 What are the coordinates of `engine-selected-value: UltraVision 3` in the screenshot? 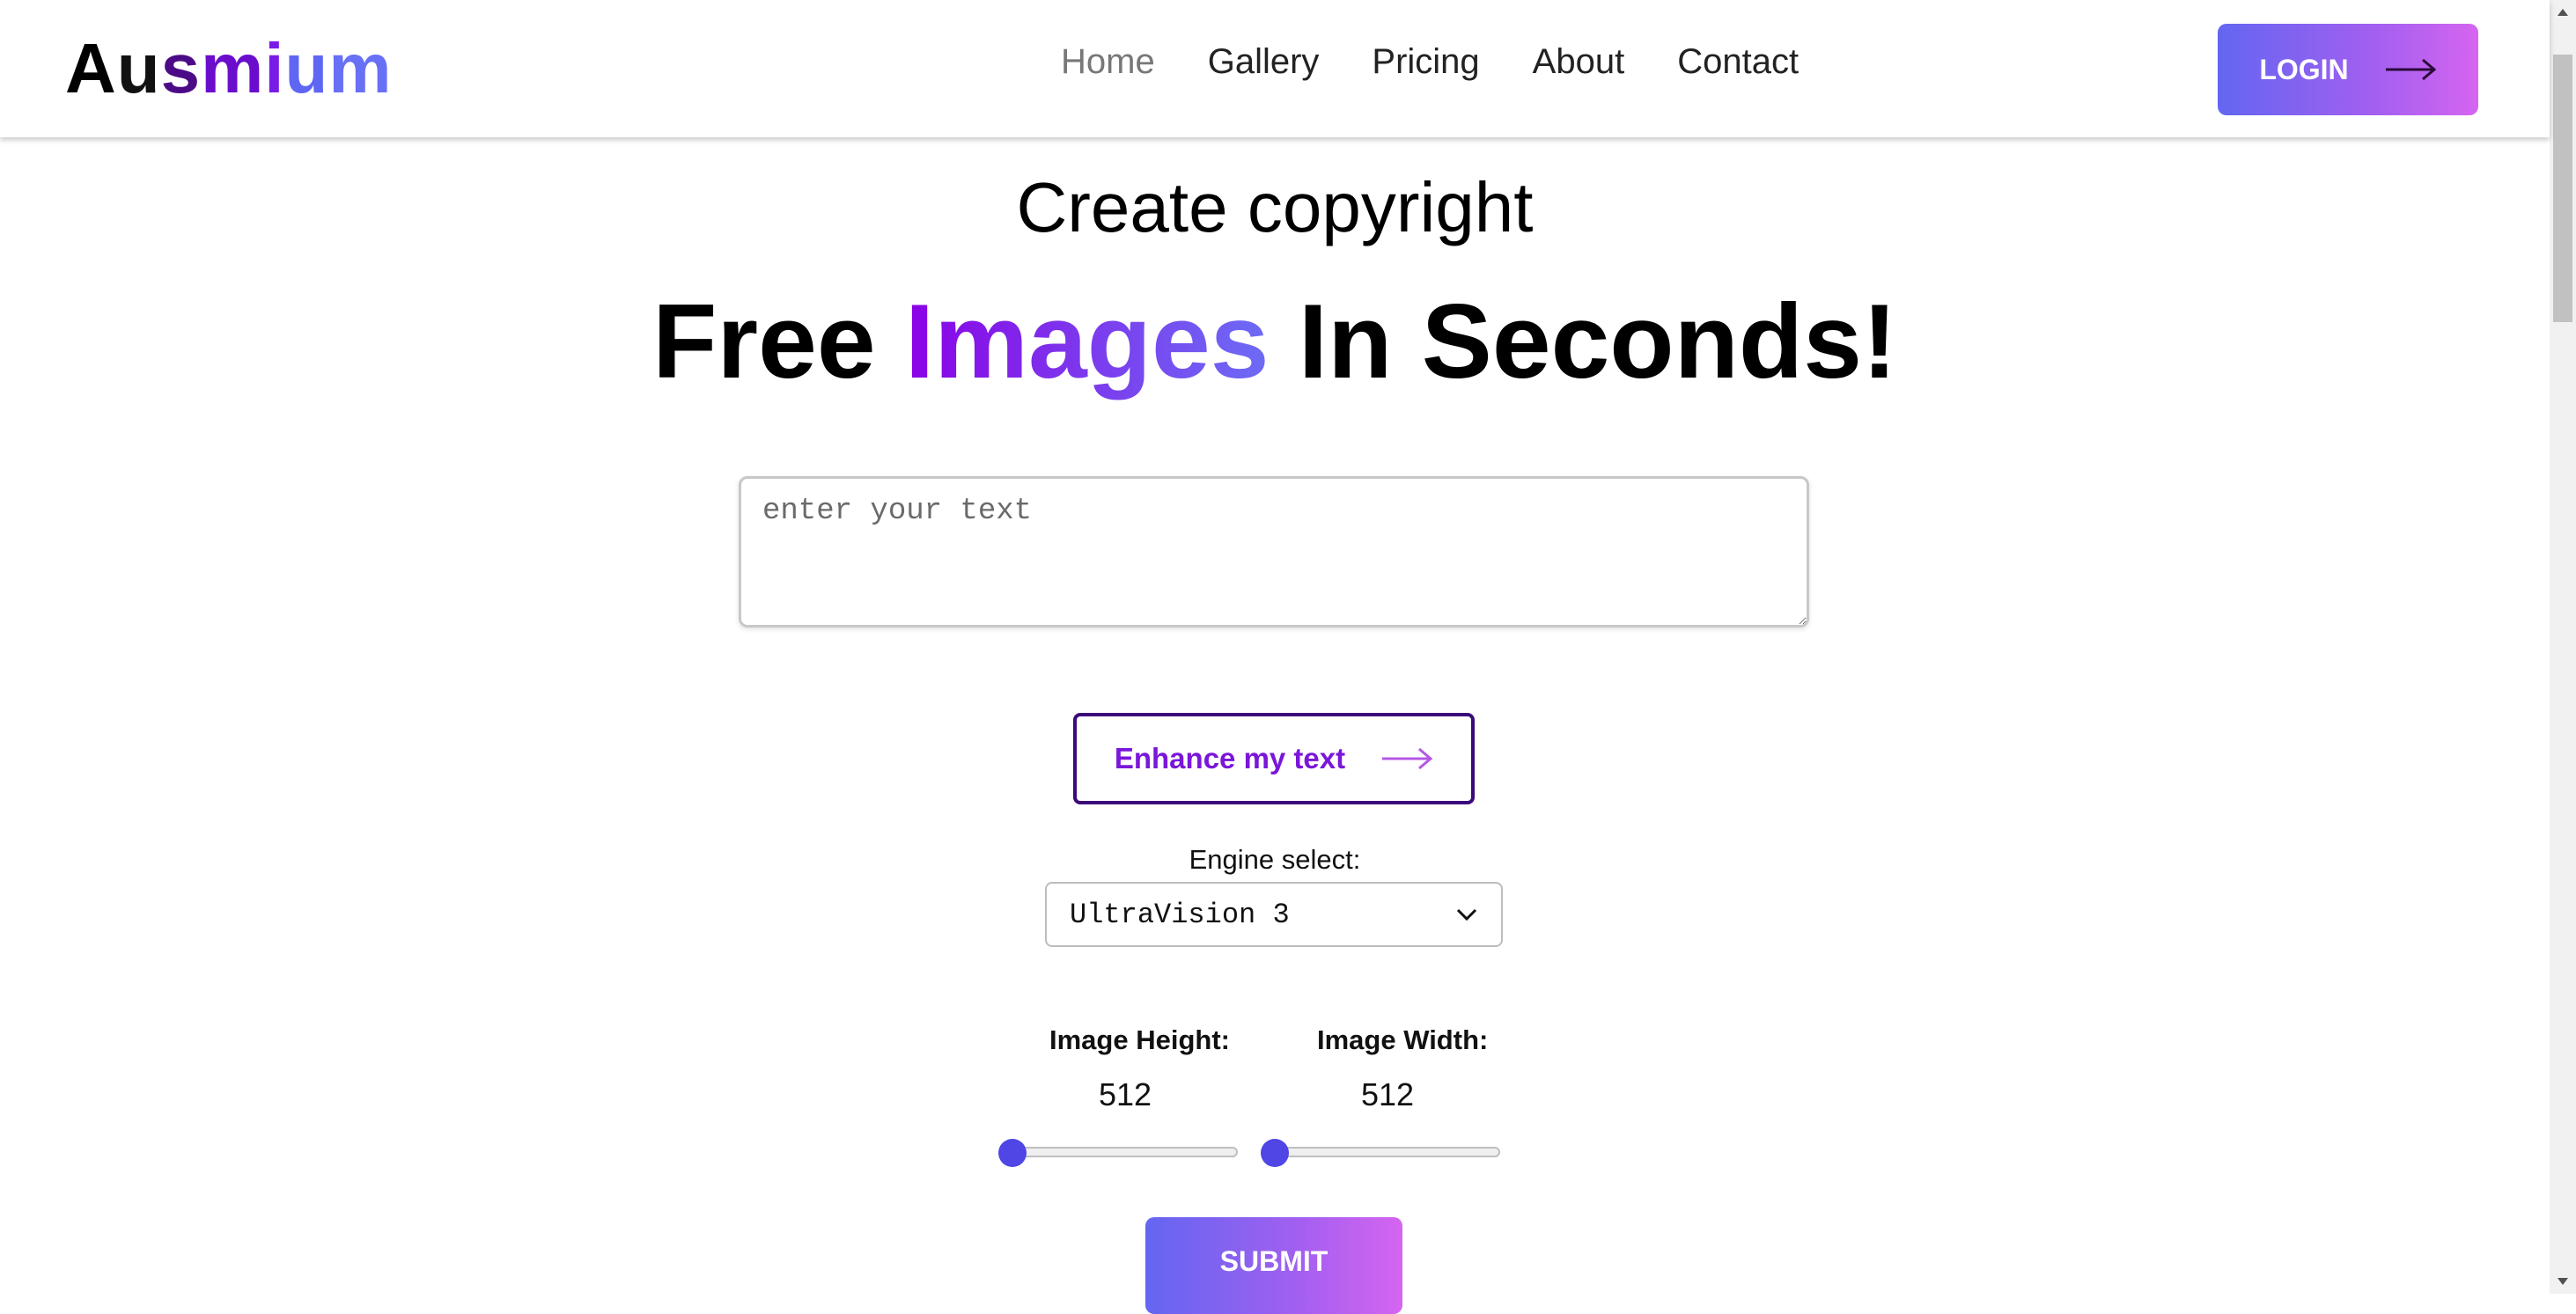 It's located at (1180, 914).